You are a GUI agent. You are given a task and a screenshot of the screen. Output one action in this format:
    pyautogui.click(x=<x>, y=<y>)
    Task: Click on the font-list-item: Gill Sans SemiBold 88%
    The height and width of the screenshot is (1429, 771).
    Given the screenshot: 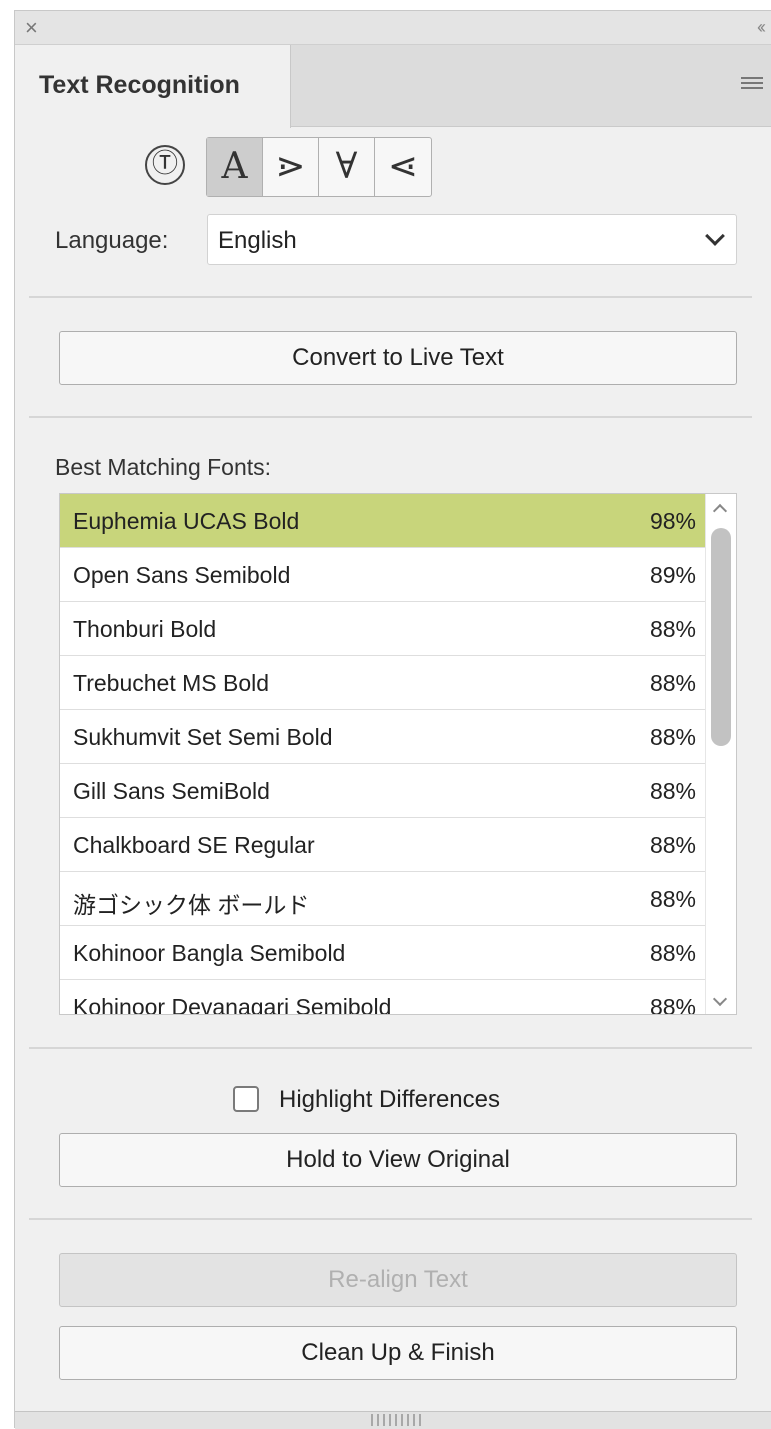 What is the action you would take?
    pyautogui.click(x=383, y=791)
    